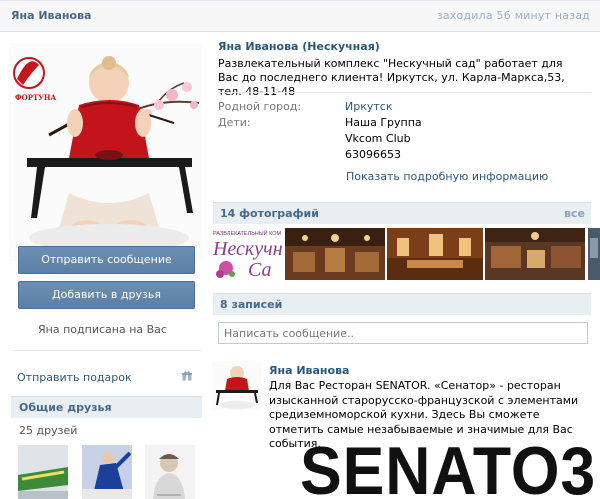  What do you see at coordinates (36, 97) in the screenshot?
I see `fortuna-logo-text: ФОРТУНА` at bounding box center [36, 97].